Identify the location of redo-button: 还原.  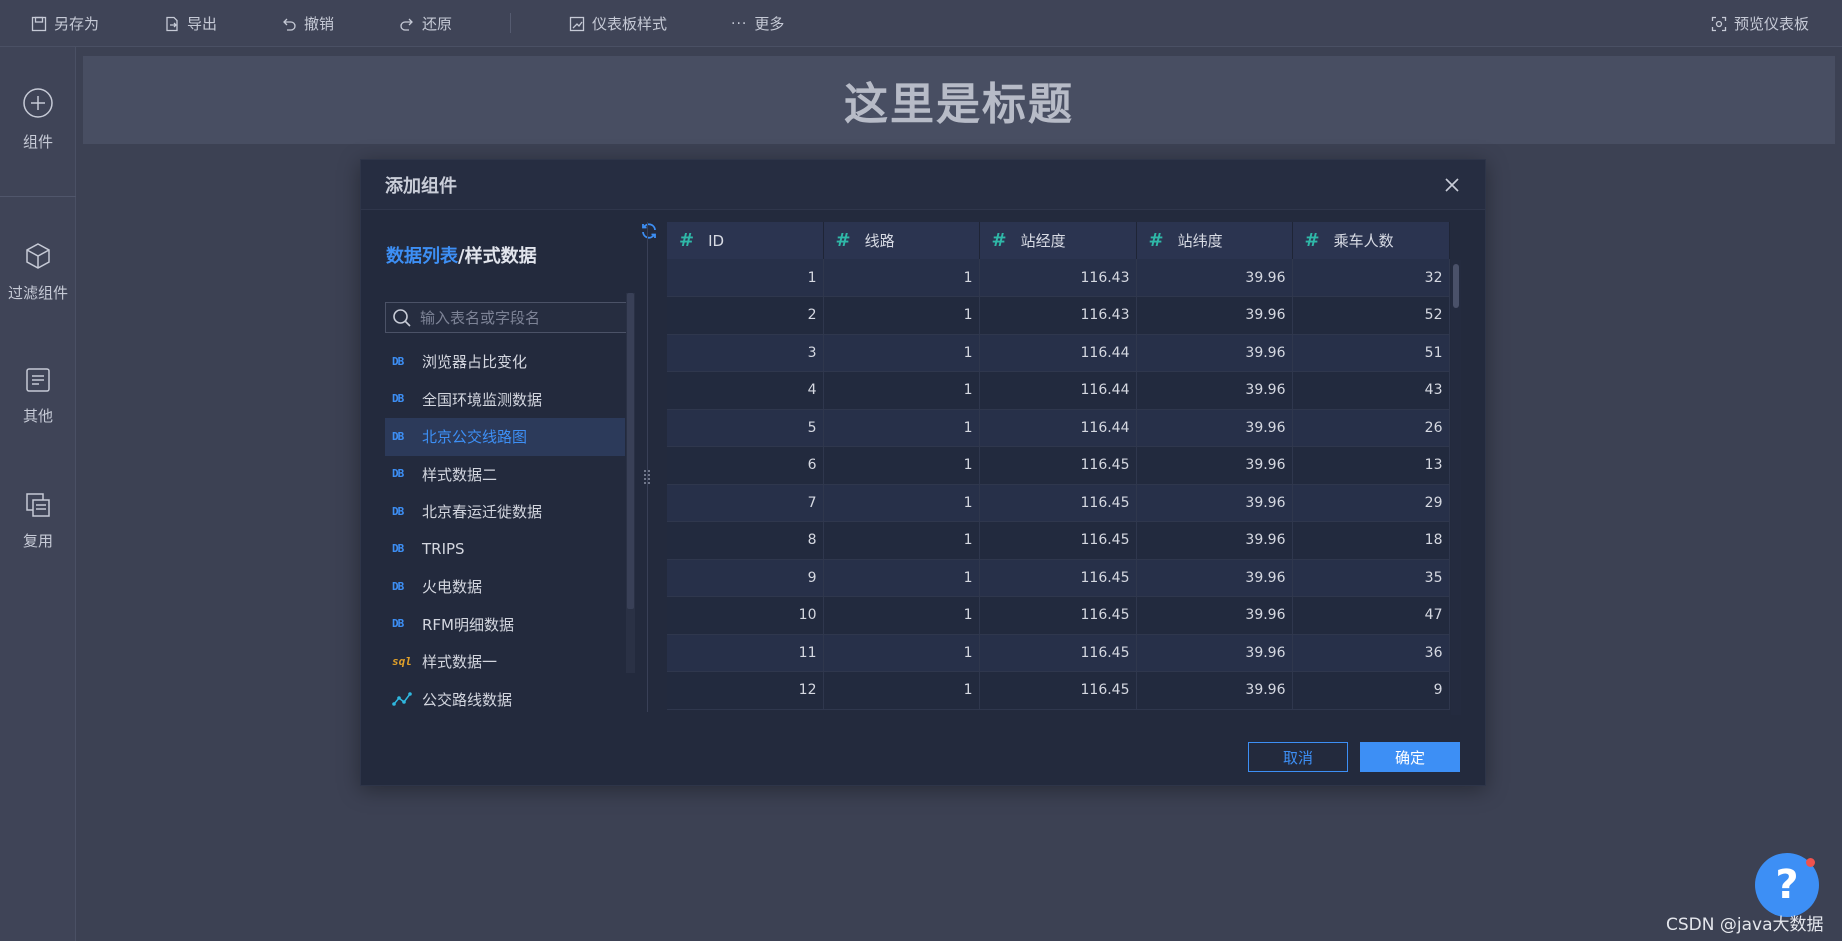
(425, 23).